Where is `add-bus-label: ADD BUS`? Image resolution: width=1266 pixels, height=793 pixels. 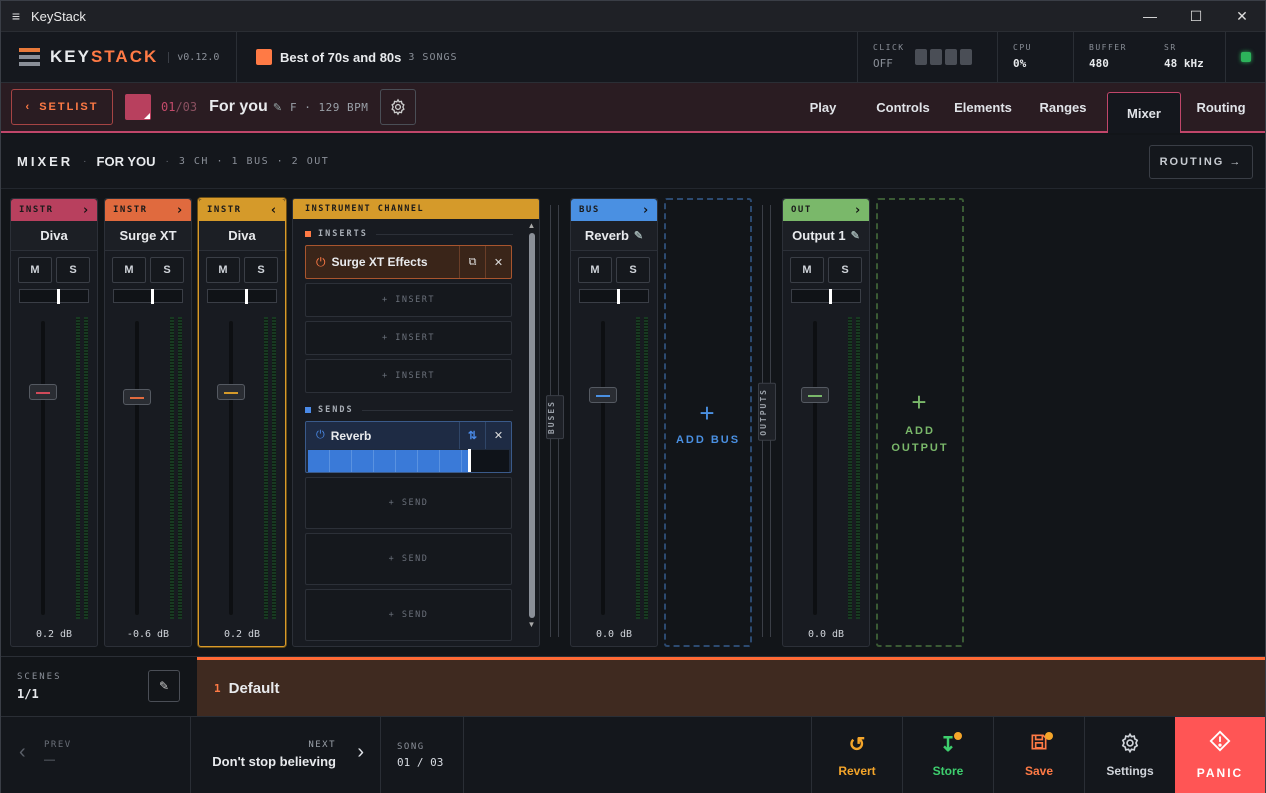 add-bus-label: ADD BUS is located at coordinates (708, 439).